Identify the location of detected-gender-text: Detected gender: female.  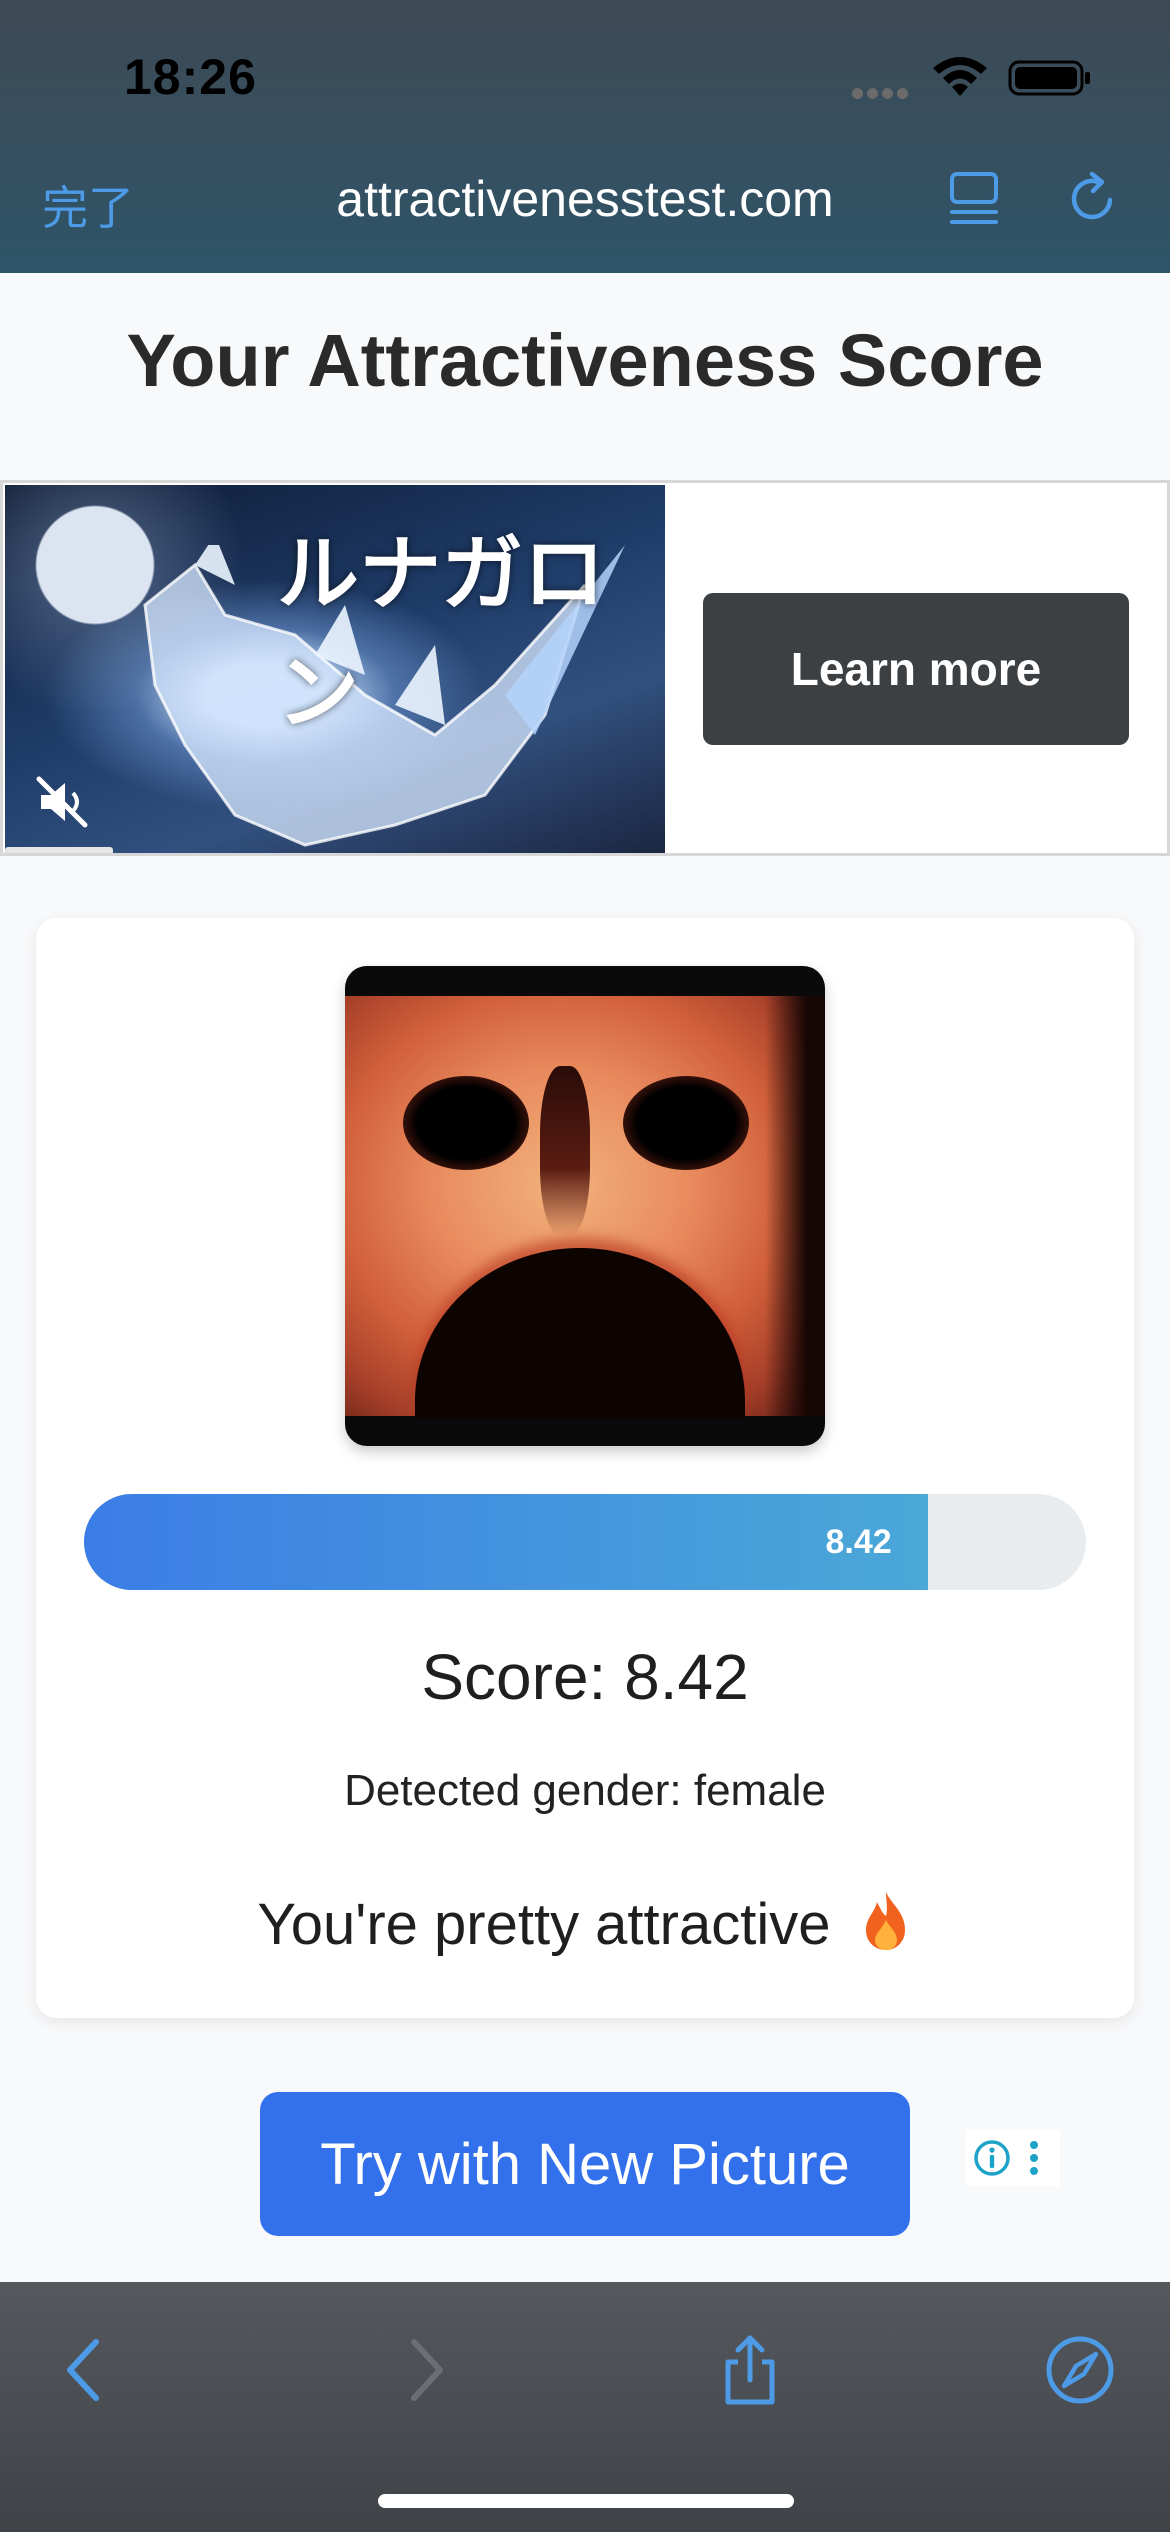
(585, 1790).